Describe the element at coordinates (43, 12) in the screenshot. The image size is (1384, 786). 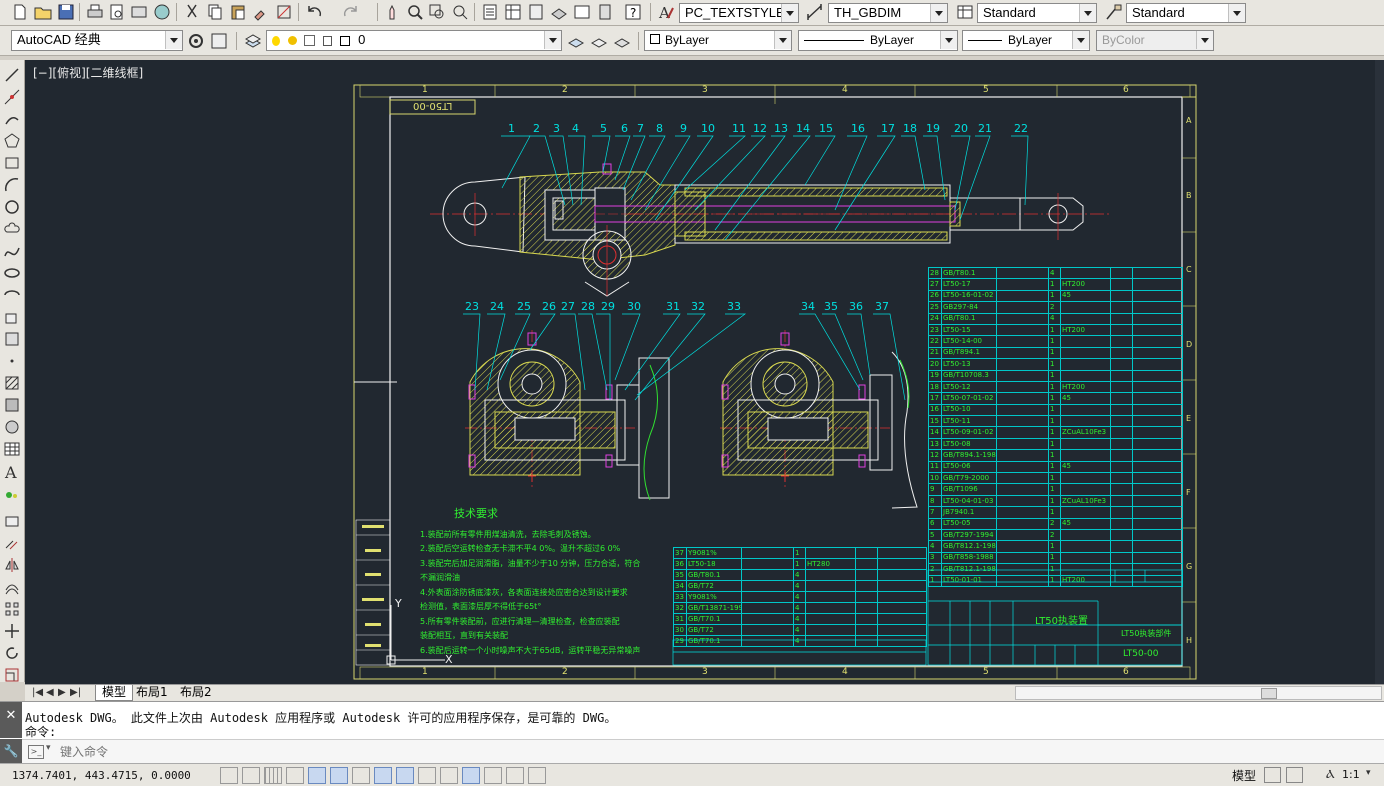
I see `open-file-icon` at that location.